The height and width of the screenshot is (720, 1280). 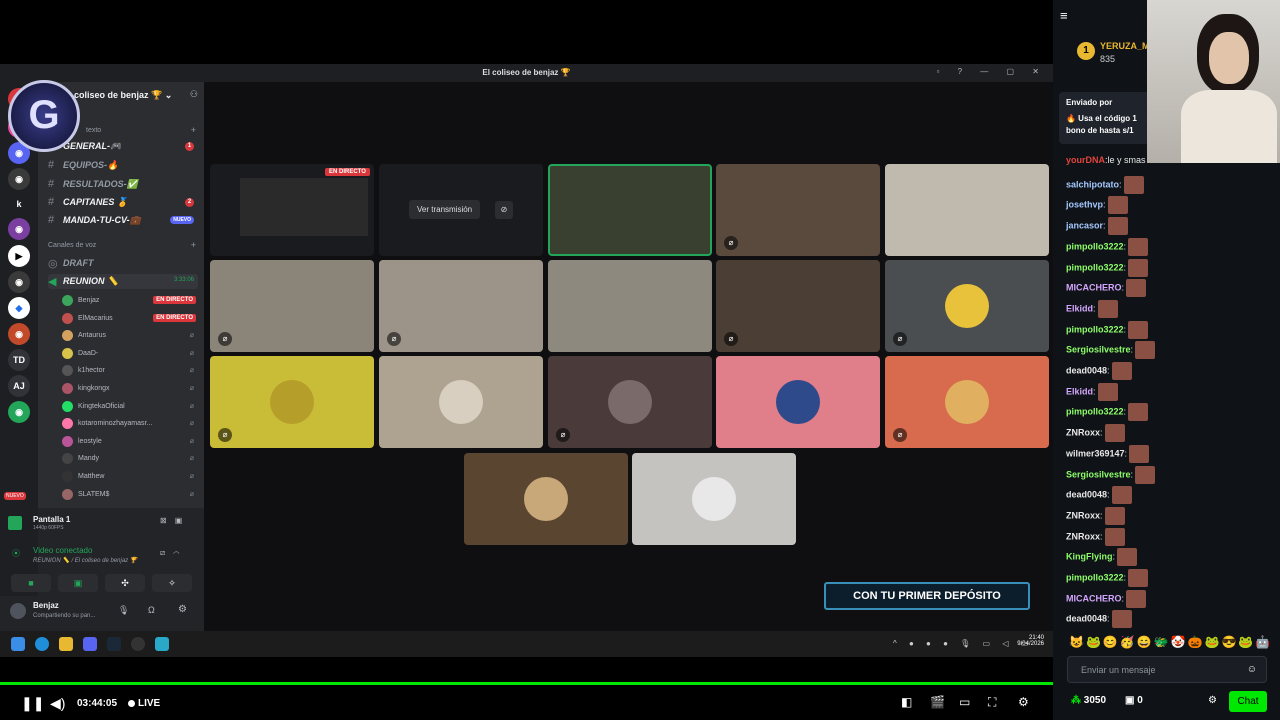 I want to click on steam-icon, so click(x=114, y=644).